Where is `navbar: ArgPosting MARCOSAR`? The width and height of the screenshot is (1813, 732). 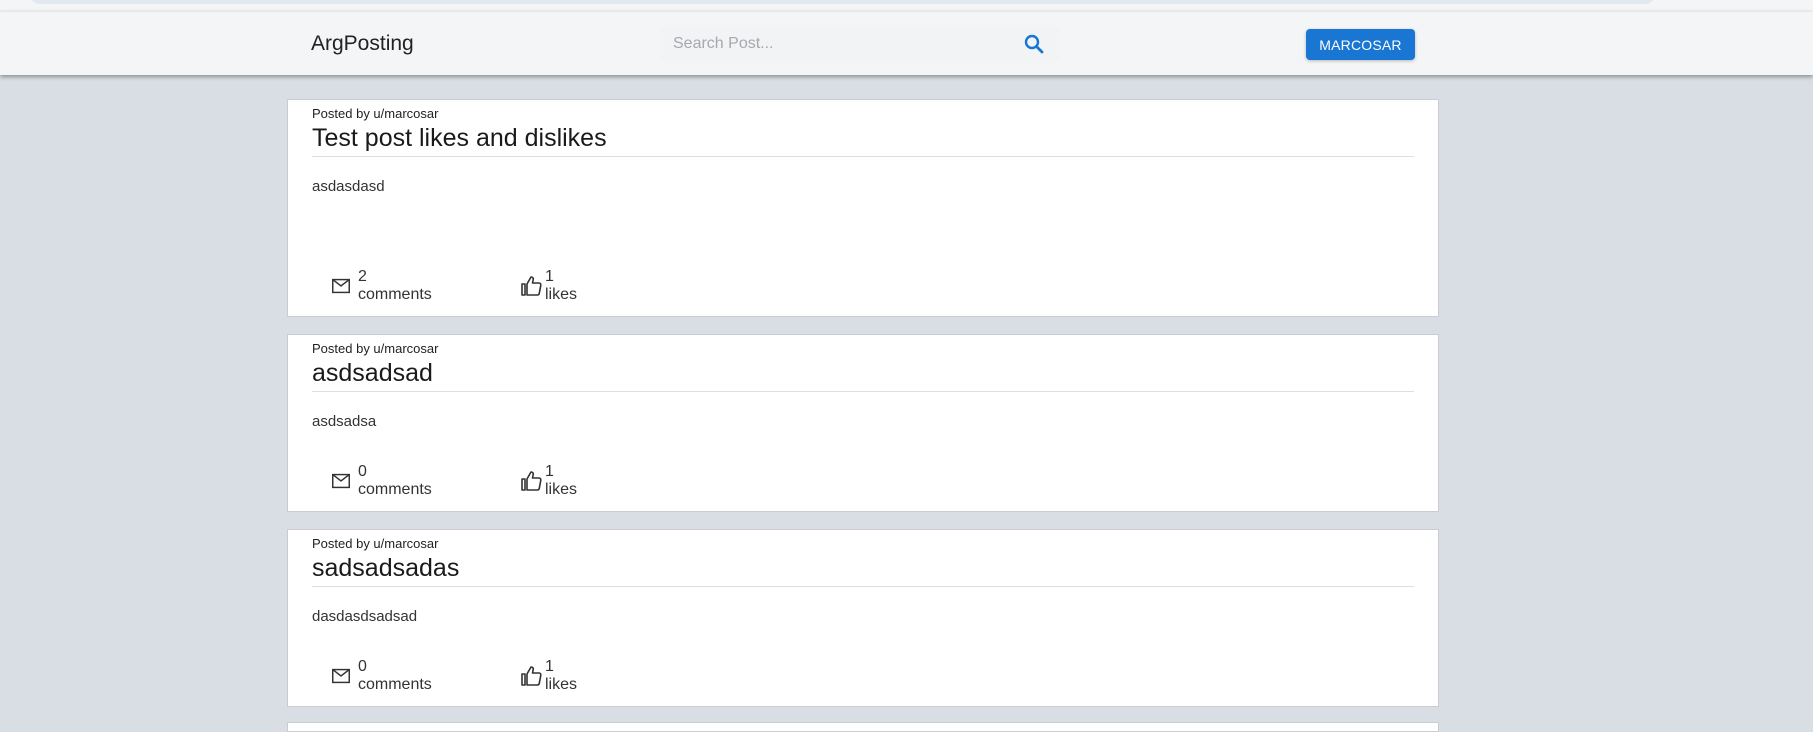 navbar: ArgPosting MARCOSAR is located at coordinates (906, 43).